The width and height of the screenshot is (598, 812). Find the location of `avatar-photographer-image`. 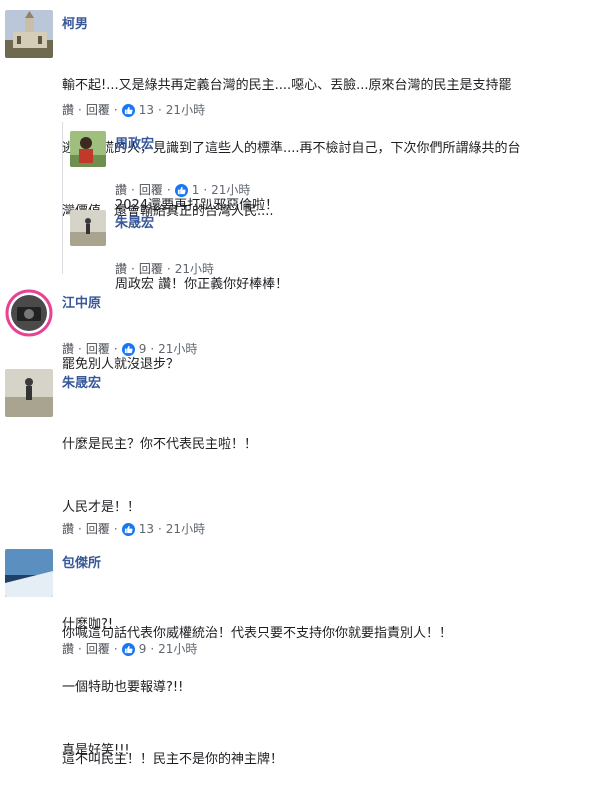

avatar-photographer-image is located at coordinates (29, 313).